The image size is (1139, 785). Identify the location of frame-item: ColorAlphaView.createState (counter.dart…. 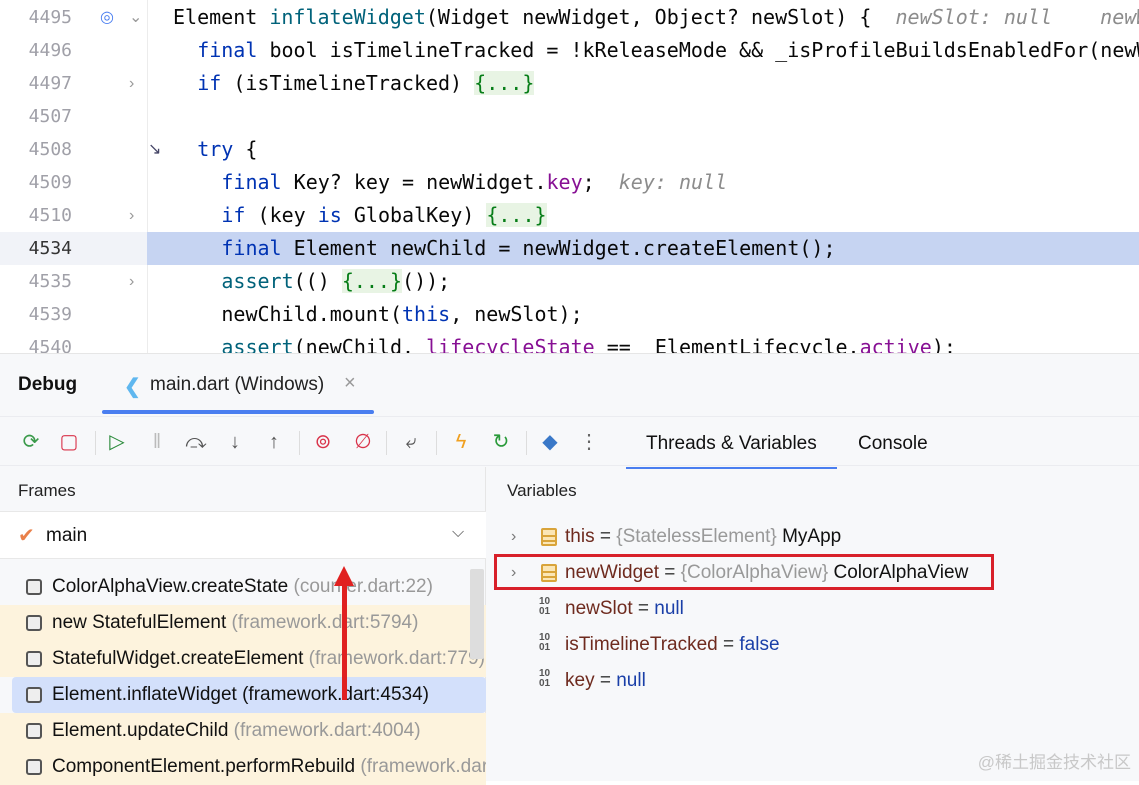
(243, 587).